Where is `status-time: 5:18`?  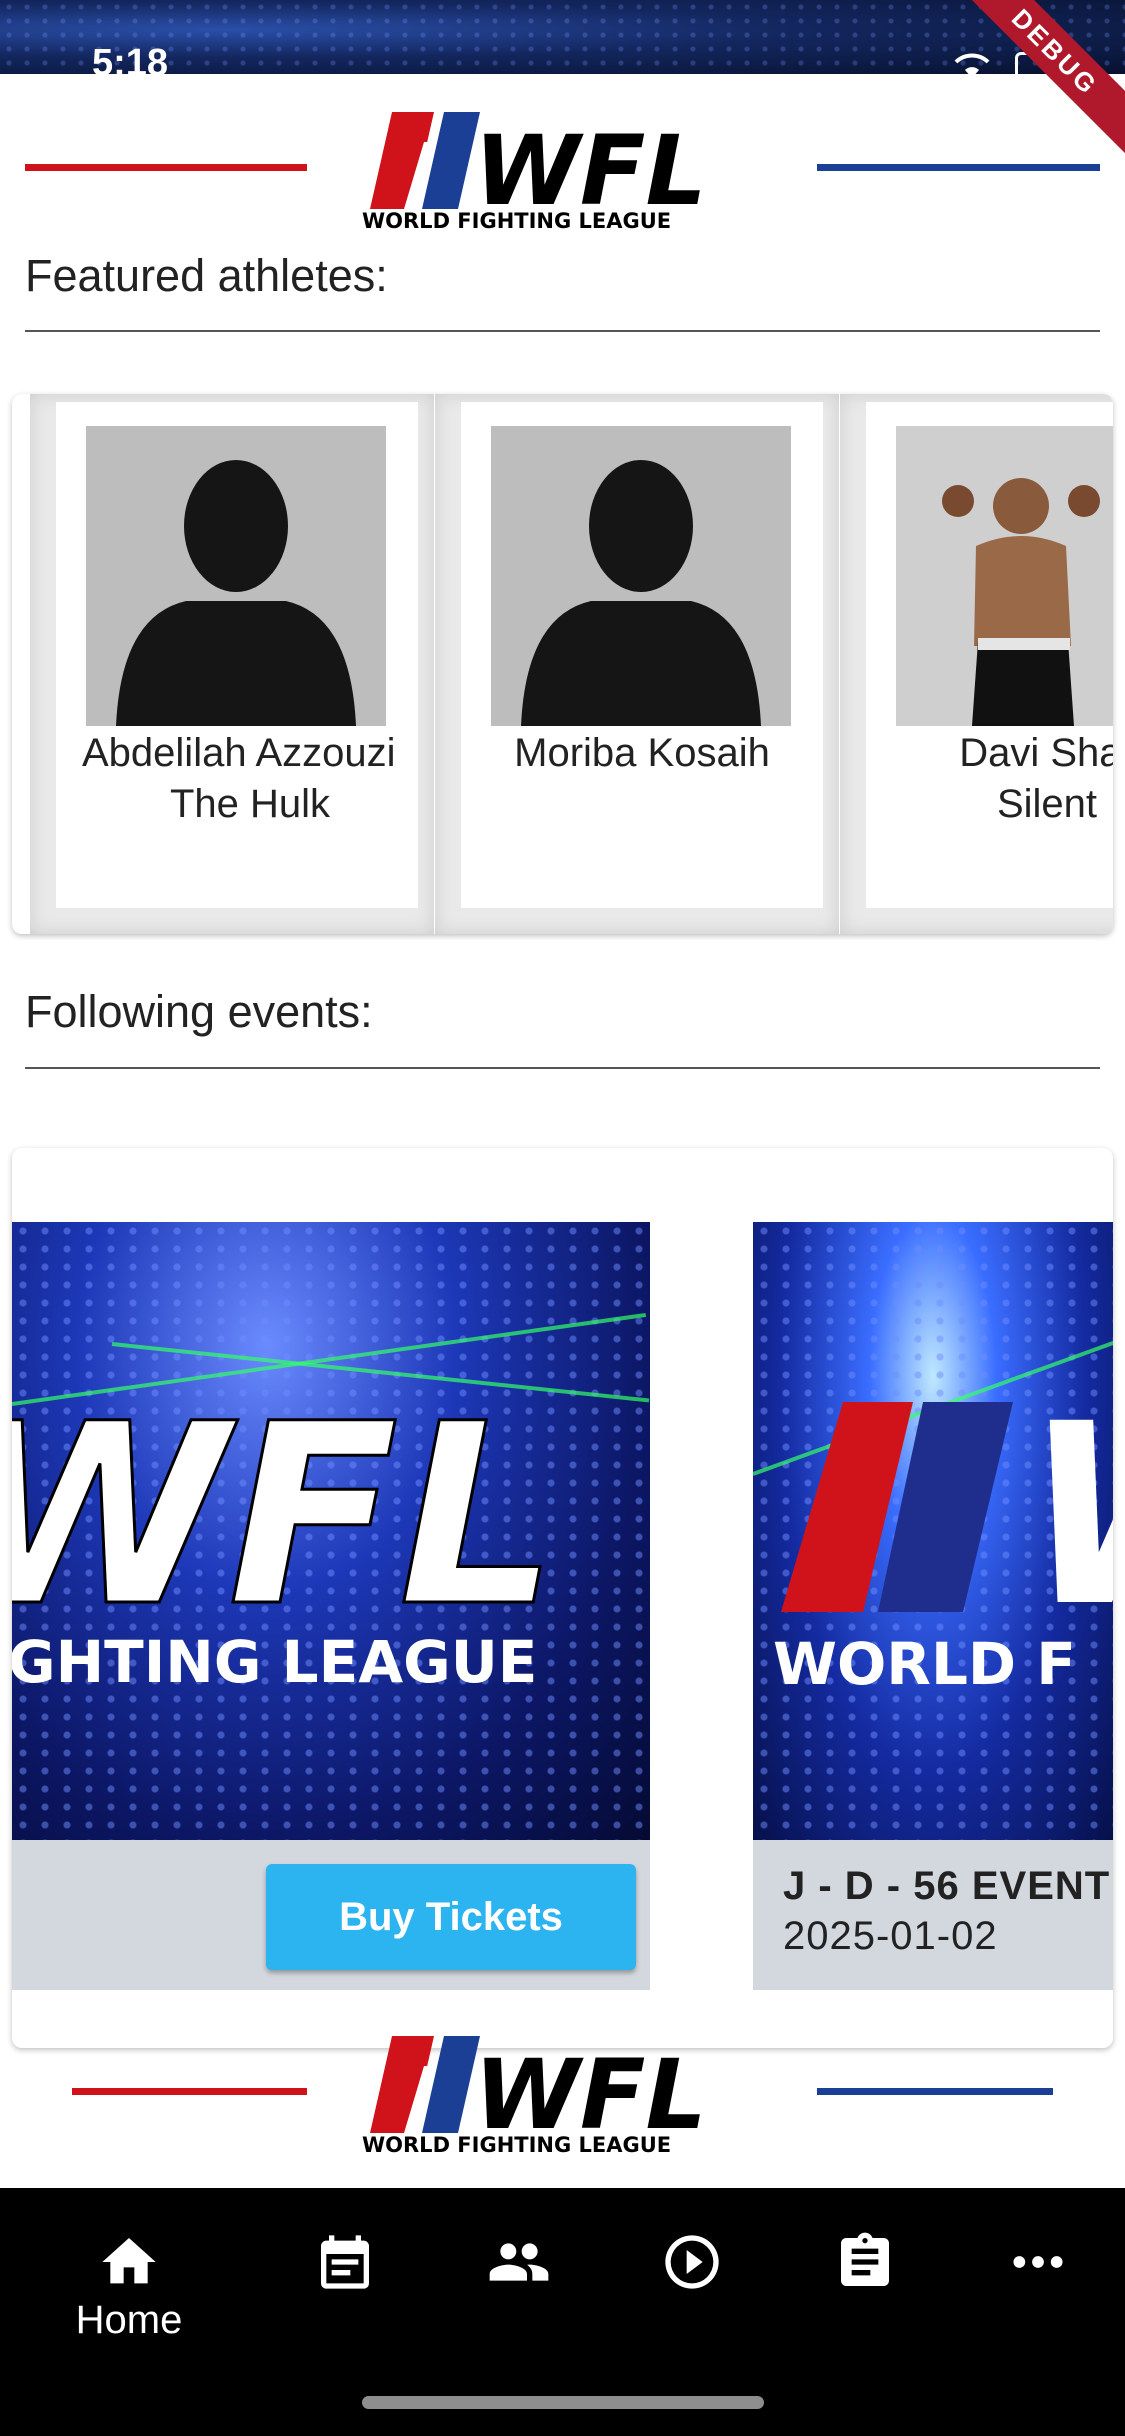 status-time: 5:18 is located at coordinates (130, 58).